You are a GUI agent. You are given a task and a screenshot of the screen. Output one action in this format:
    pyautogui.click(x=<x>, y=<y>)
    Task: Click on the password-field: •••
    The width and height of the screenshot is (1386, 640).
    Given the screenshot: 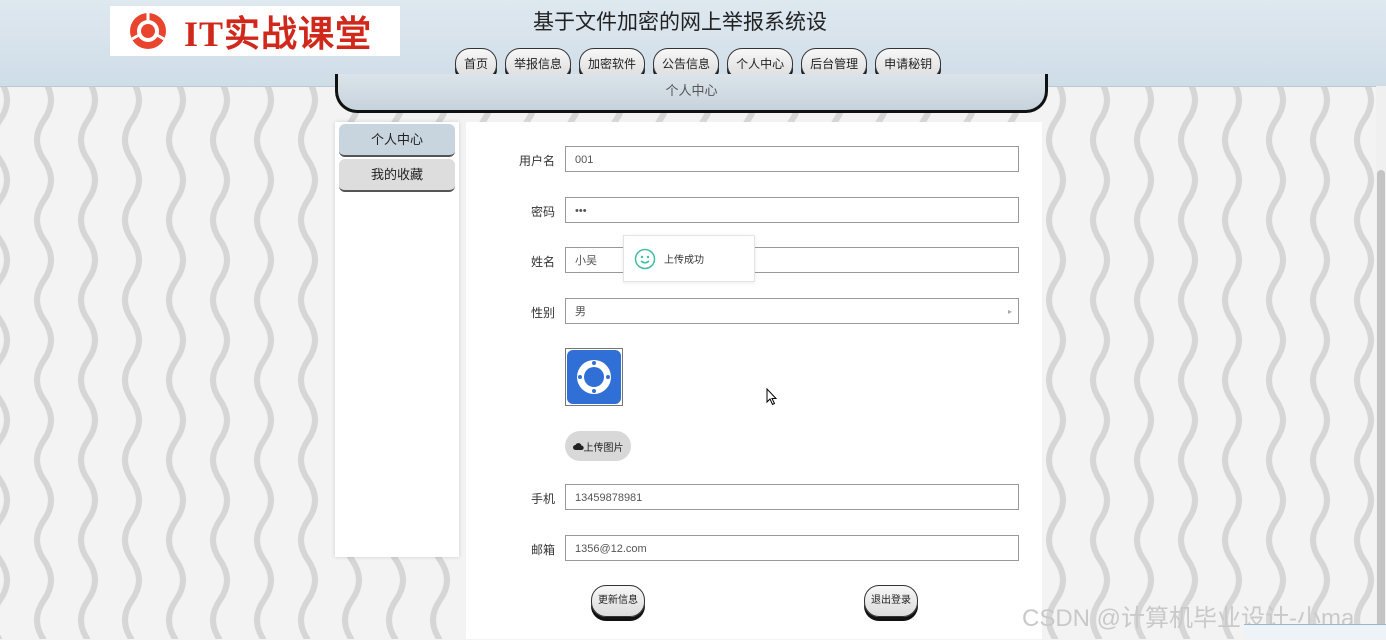 What is the action you would take?
    pyautogui.click(x=792, y=210)
    